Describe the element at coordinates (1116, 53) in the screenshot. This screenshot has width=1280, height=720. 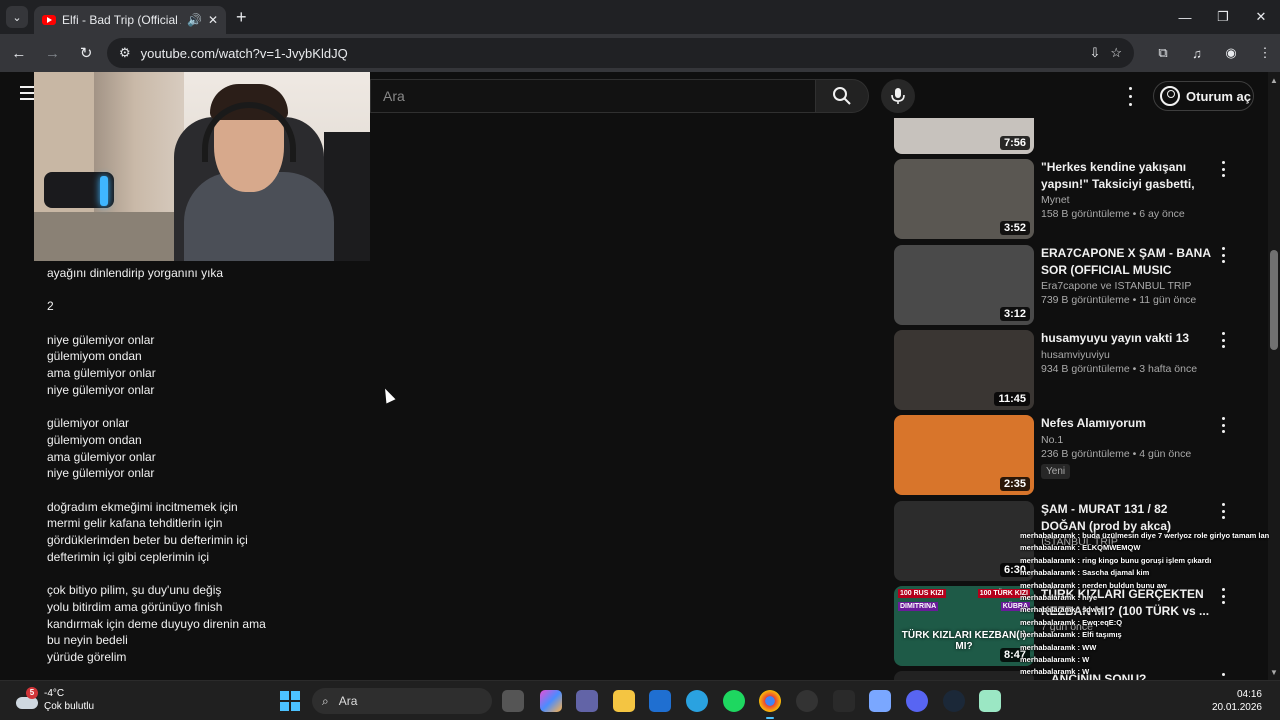
I see `bookmark-star-icon: ☆` at that location.